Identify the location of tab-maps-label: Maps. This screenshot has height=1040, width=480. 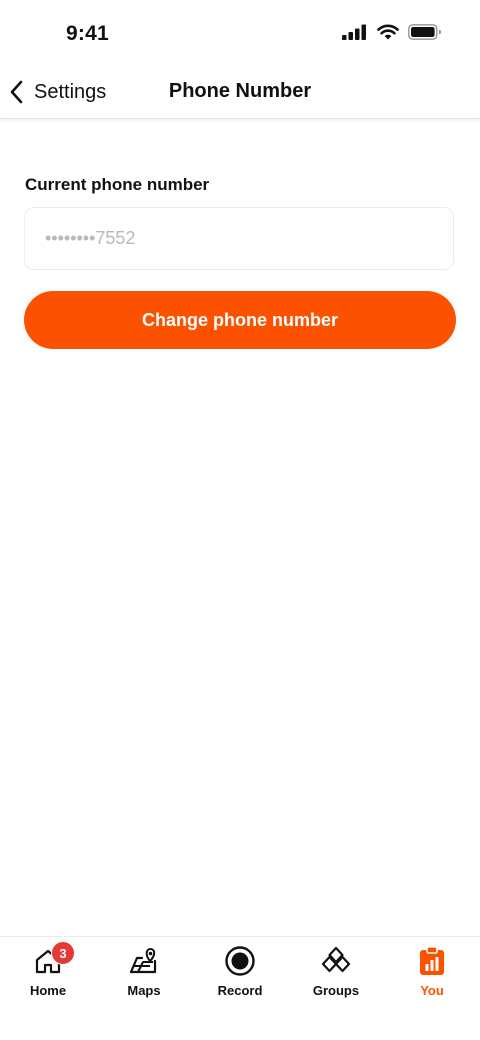
(144, 990).